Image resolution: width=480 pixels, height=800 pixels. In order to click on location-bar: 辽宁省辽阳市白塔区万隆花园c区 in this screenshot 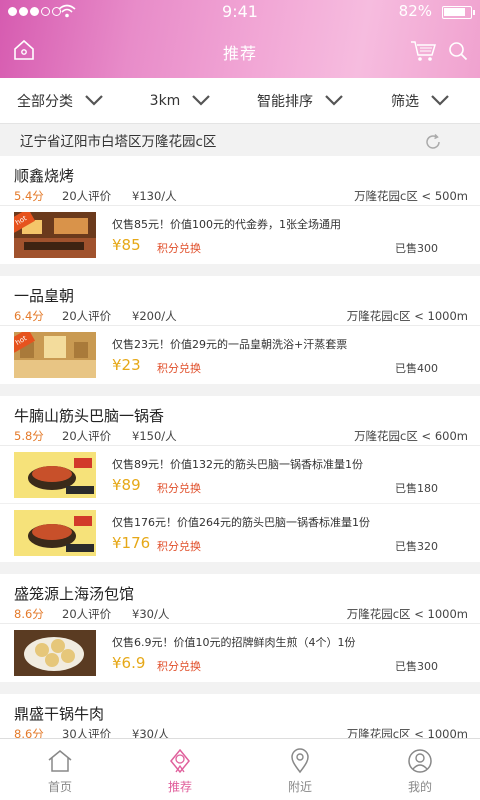, I will do `click(240, 142)`.